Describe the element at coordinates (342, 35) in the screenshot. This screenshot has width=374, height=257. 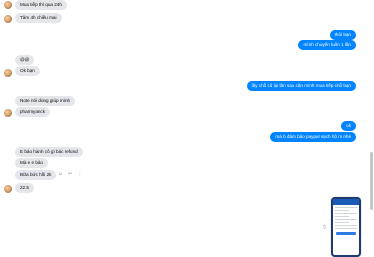
I see `outgoing-message: thôi bạn` at that location.